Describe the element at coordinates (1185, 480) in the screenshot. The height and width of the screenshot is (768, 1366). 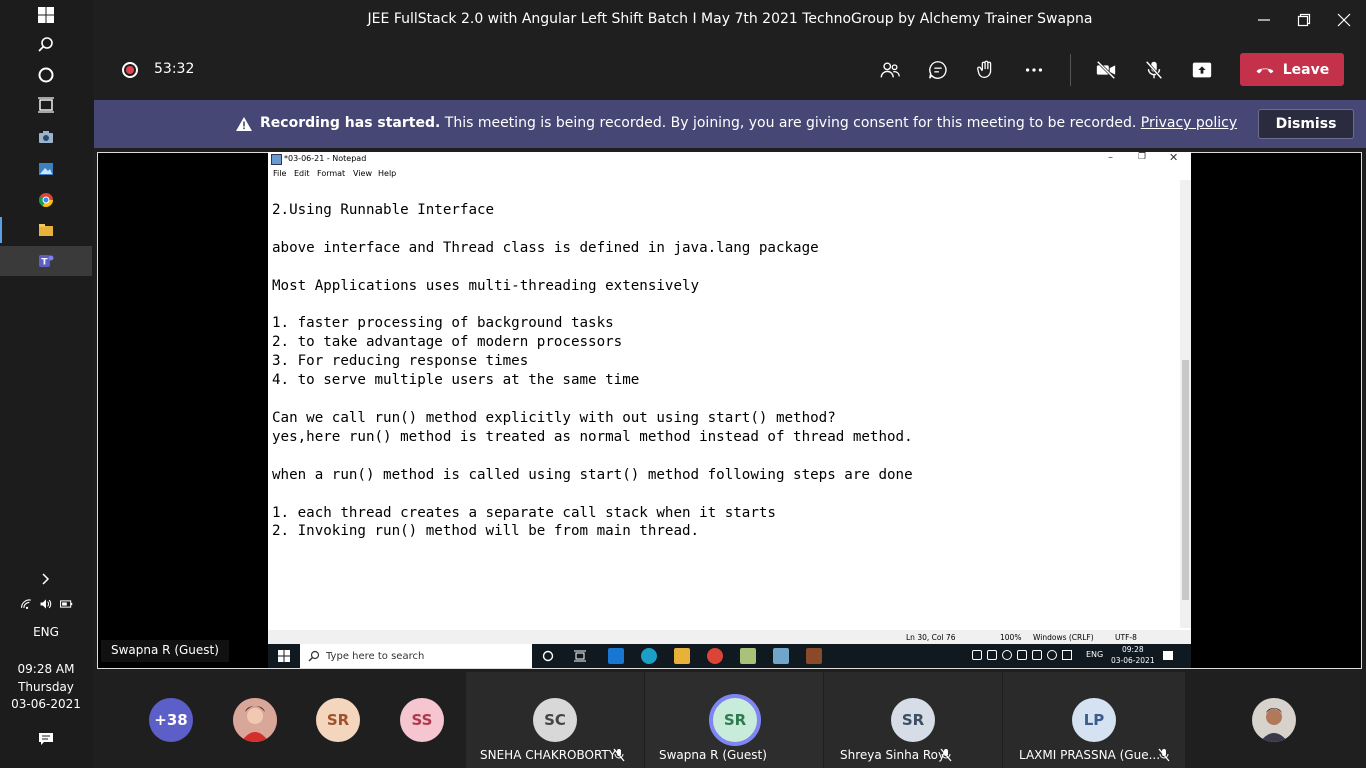
I see `scrollbar-thumb` at that location.